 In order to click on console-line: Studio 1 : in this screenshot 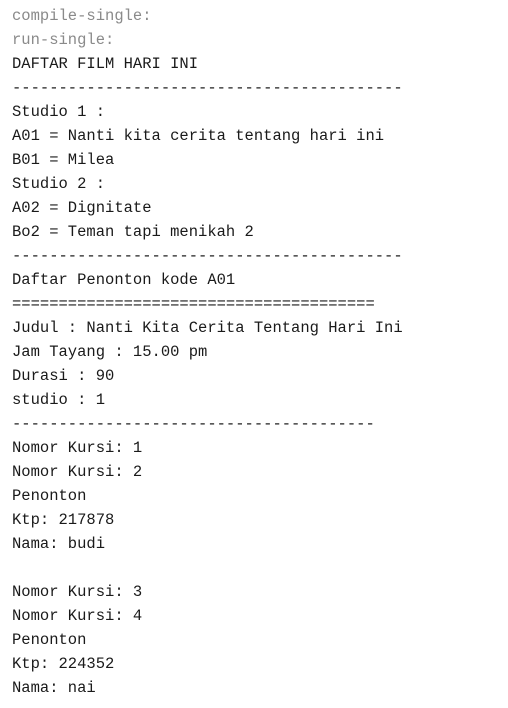, I will do `click(59, 112)`.